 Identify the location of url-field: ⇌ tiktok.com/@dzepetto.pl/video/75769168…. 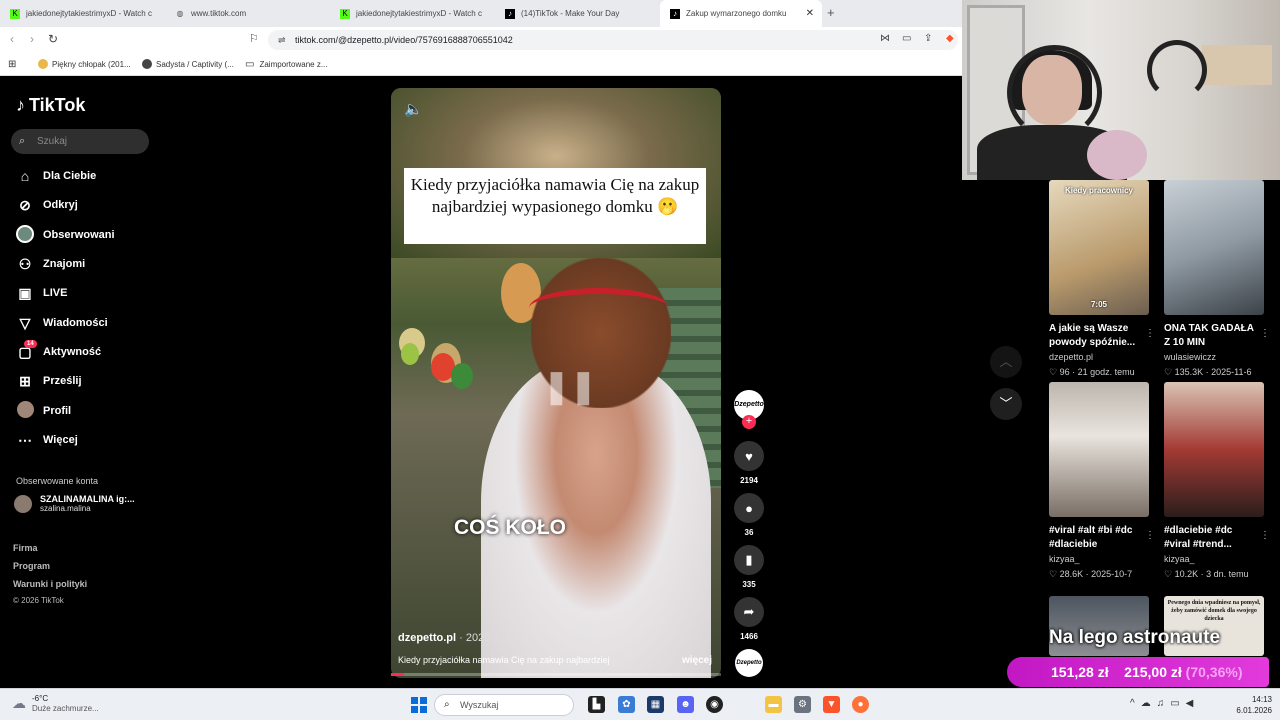
(613, 40).